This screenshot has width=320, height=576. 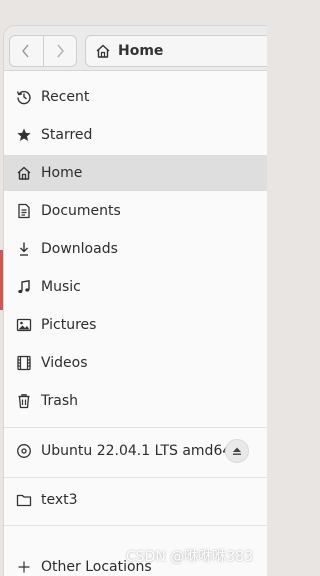 I want to click on folder-icon, so click(x=24, y=500).